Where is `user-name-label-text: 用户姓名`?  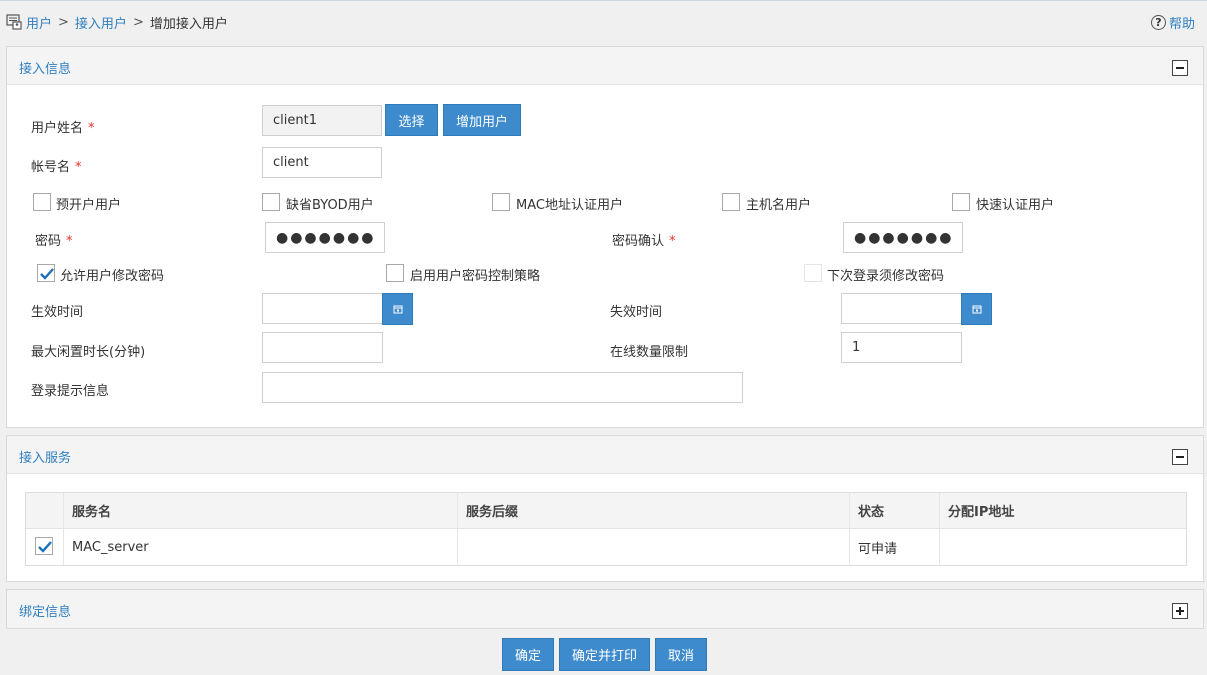
user-name-label-text: 用户姓名 is located at coordinates (57, 128).